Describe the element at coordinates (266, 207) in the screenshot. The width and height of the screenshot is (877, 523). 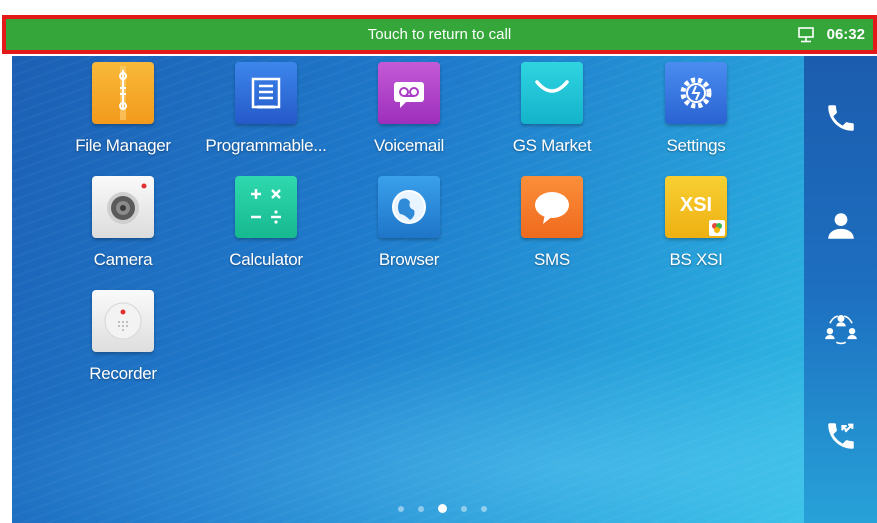
I see `calculator-icon` at that location.